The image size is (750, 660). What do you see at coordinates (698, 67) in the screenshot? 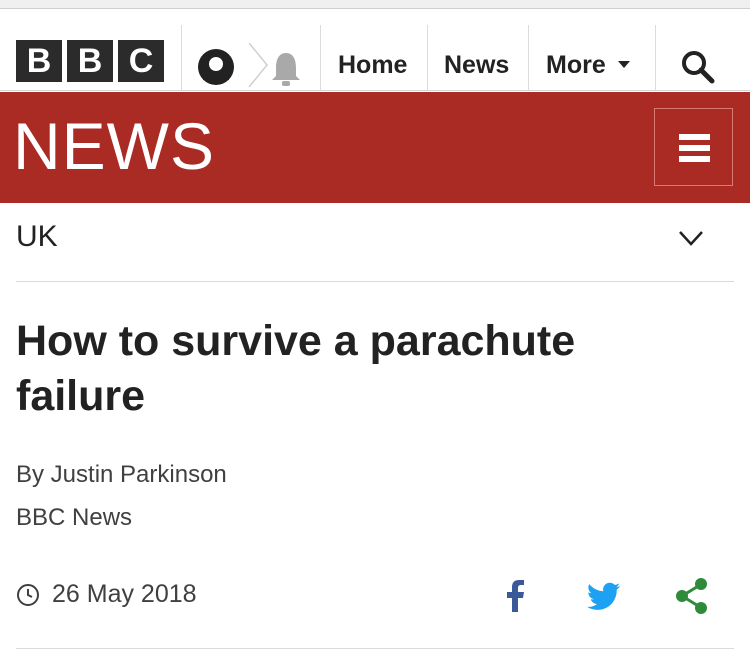
I see `search-icon` at bounding box center [698, 67].